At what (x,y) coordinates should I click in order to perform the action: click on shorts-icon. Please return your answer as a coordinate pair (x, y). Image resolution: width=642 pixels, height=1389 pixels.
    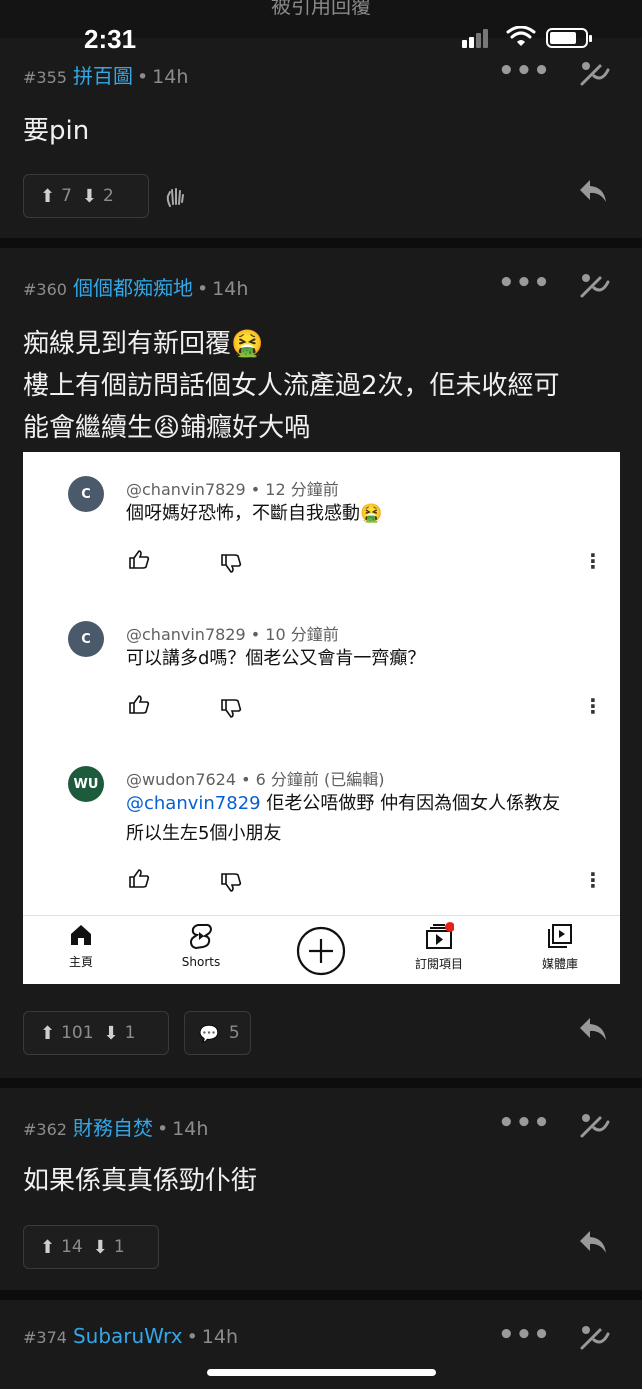
    Looking at the image, I should click on (201, 936).